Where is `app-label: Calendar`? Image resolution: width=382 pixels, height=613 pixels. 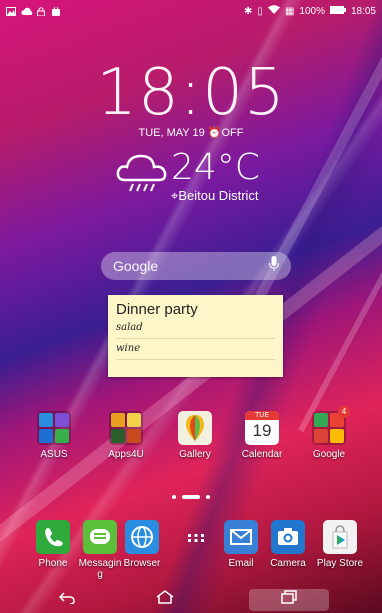 app-label: Calendar is located at coordinates (262, 454).